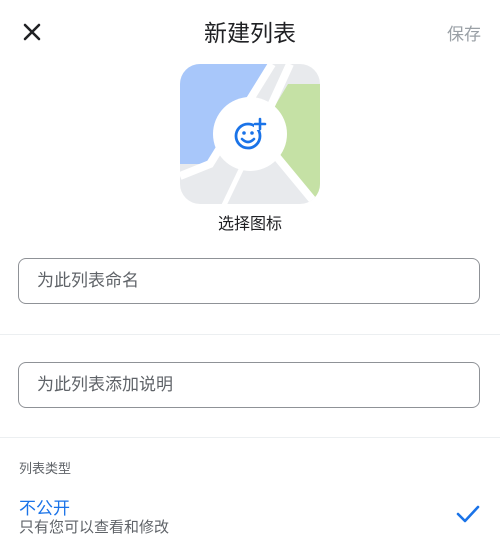 The width and height of the screenshot is (500, 537). What do you see at coordinates (464, 32) in the screenshot?
I see `save-button: 保存` at bounding box center [464, 32].